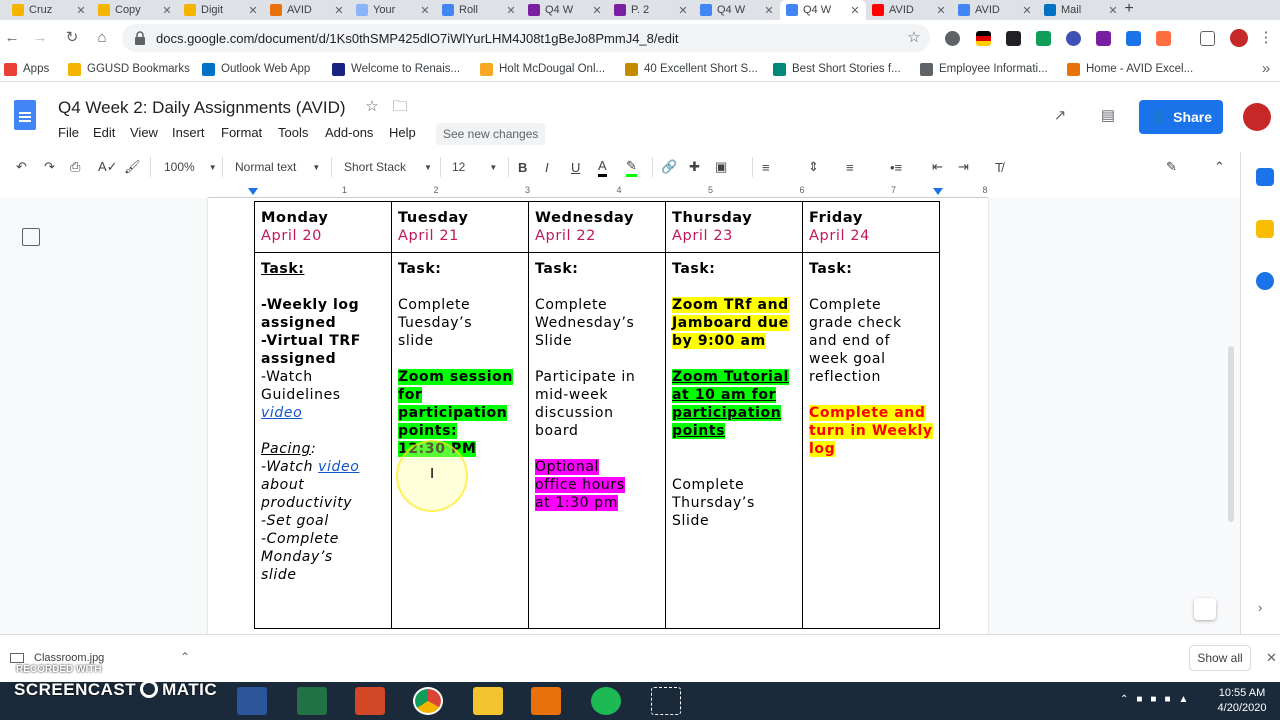 The height and width of the screenshot is (720, 1280). I want to click on show-all-button: Show all, so click(1220, 658).